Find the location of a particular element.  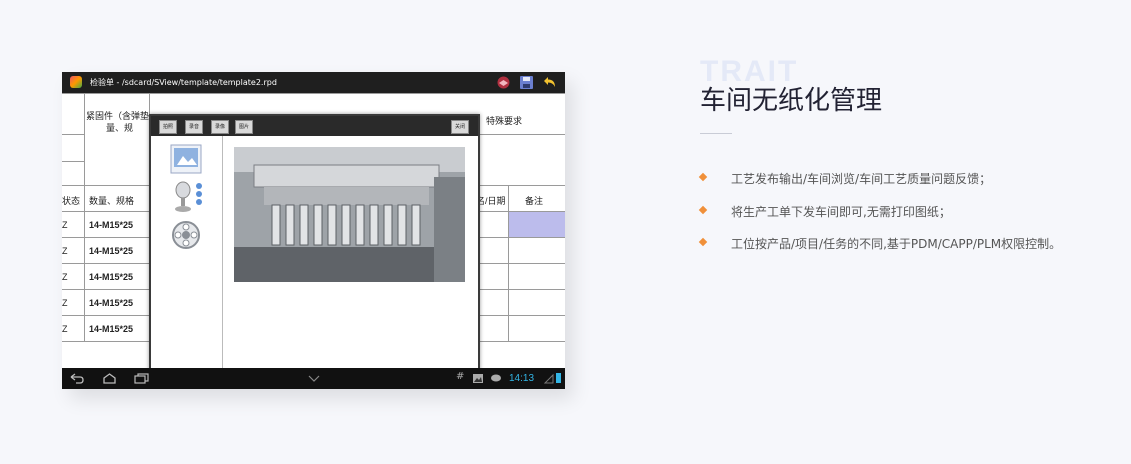

gallery-status-icon is located at coordinates (478, 378).